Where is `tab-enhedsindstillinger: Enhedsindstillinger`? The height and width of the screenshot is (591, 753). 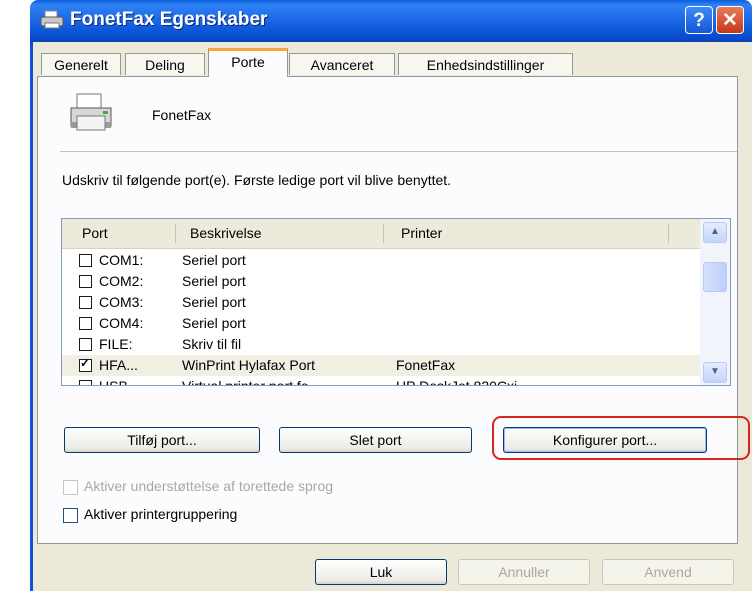 tab-enhedsindstillinger: Enhedsindstillinger is located at coordinates (485, 64).